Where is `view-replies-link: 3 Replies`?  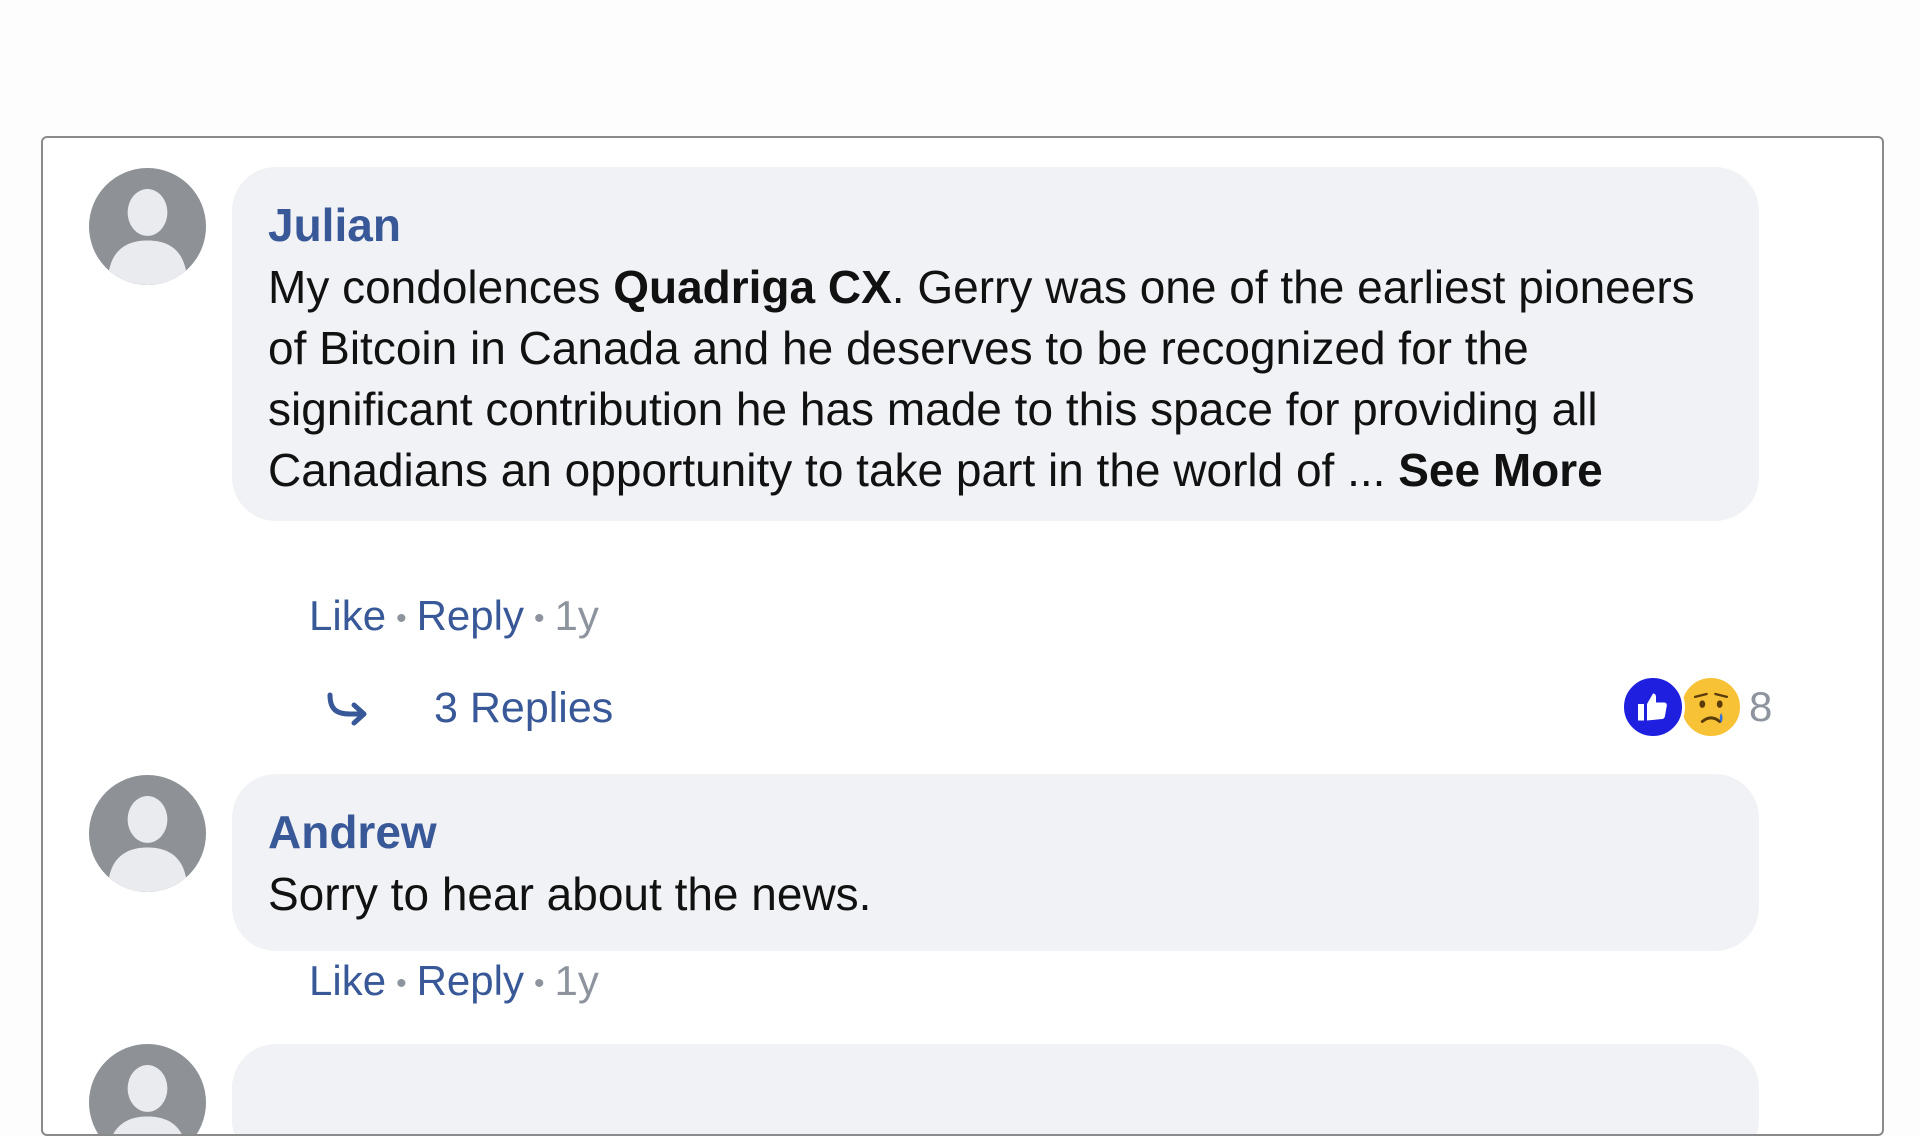 view-replies-link: 3 Replies is located at coordinates (468, 708).